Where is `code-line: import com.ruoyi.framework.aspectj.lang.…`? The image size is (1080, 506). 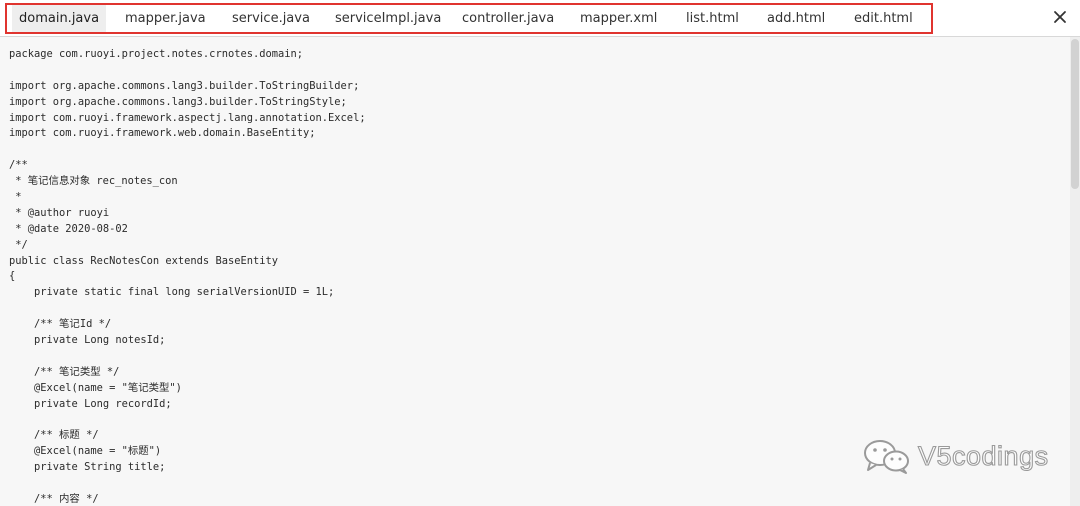 code-line: import com.ruoyi.framework.aspectj.lang.… is located at coordinates (187, 117).